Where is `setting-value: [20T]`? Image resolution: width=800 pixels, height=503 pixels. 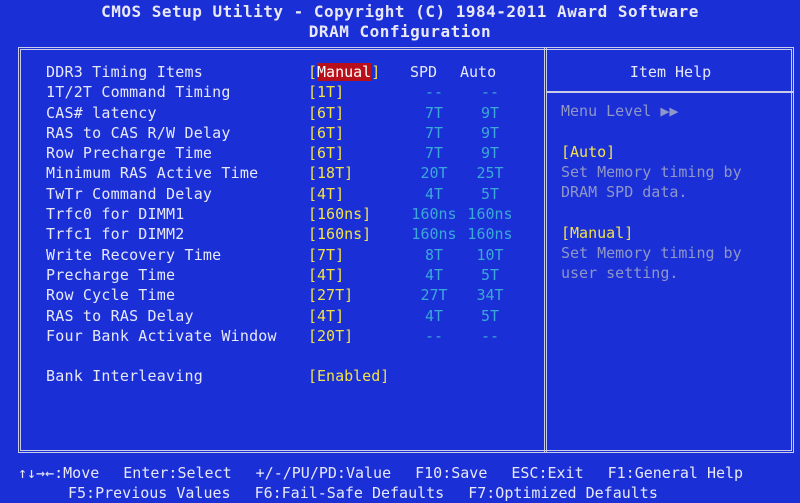 setting-value: [20T] is located at coordinates (330, 336).